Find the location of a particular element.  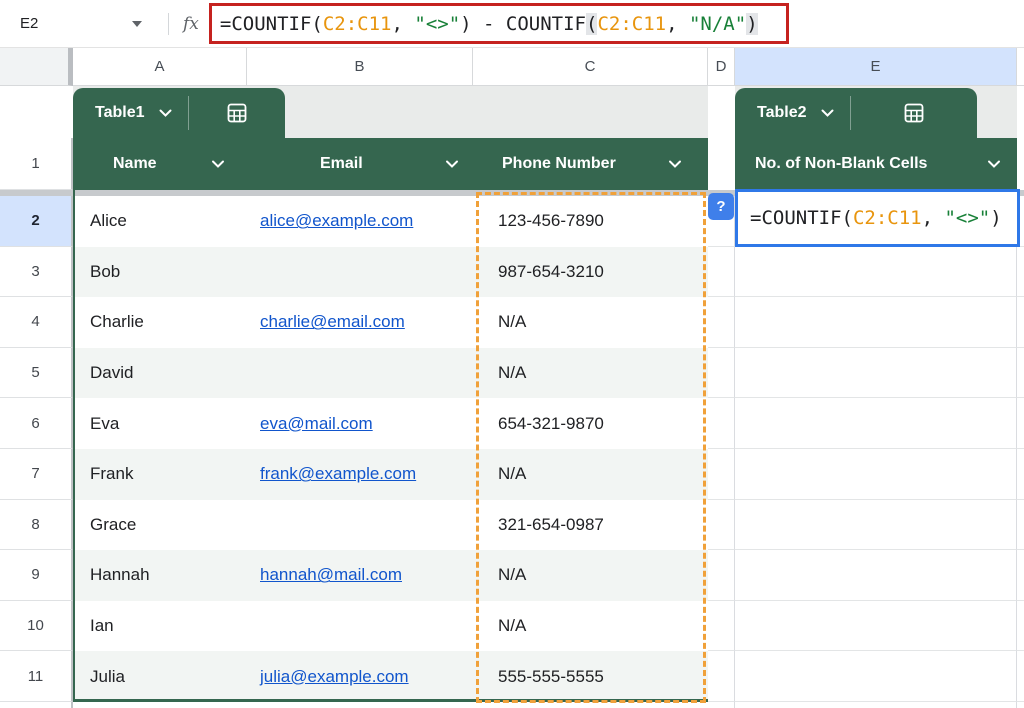

email-link: eva@mail.com is located at coordinates (316, 424).